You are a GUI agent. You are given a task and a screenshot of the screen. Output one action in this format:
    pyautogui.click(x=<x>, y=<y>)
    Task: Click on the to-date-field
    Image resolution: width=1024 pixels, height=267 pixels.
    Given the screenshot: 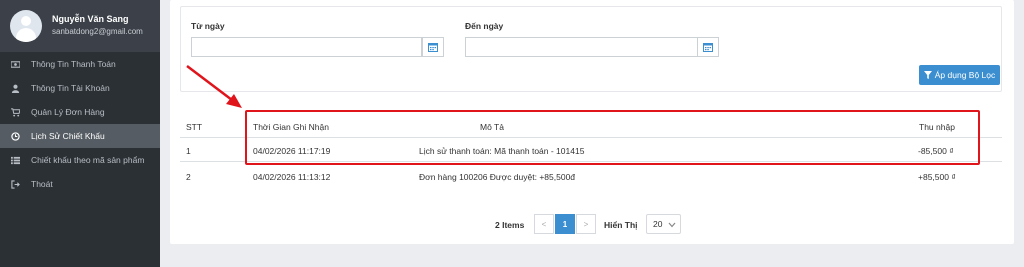 What is the action you would take?
    pyautogui.click(x=581, y=47)
    